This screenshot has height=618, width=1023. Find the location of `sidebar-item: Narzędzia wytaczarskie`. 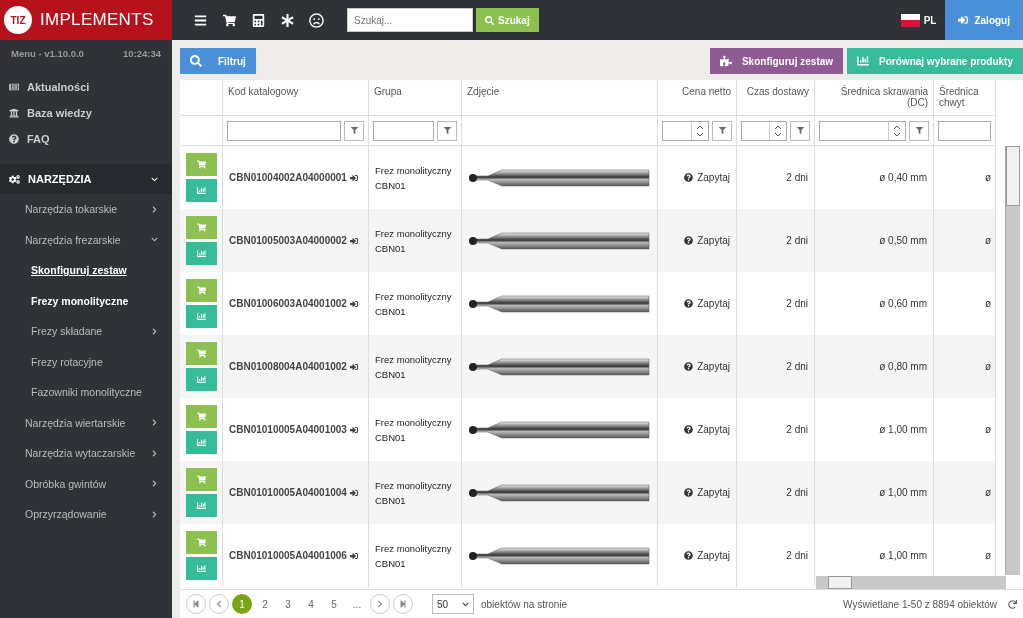

sidebar-item: Narzędzia wytaczarskie is located at coordinates (86, 453).